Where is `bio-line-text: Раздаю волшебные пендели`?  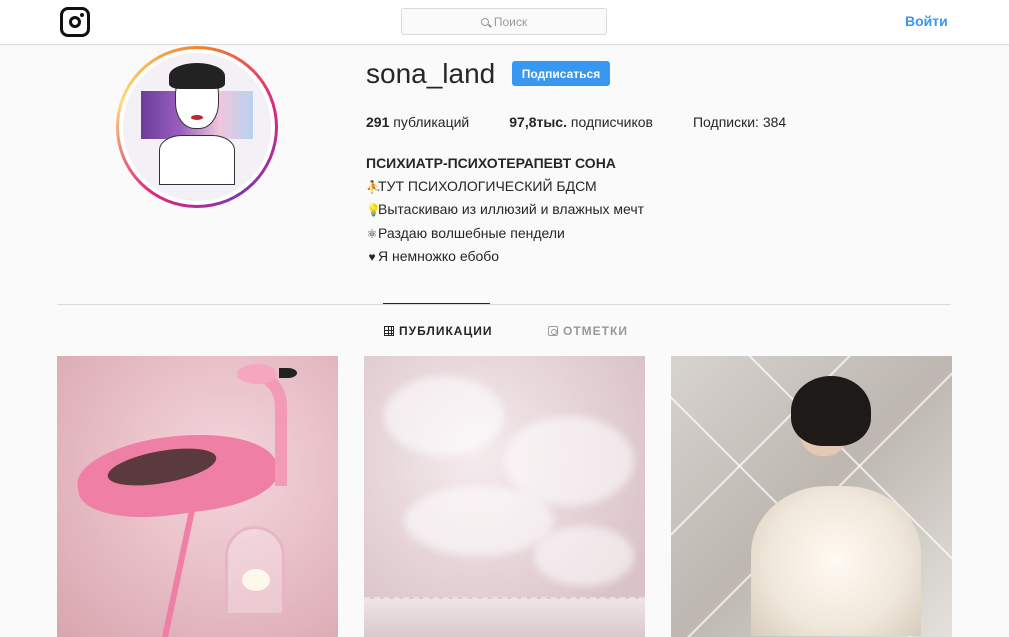 bio-line-text: Раздаю волшебные пендели is located at coordinates (471, 232).